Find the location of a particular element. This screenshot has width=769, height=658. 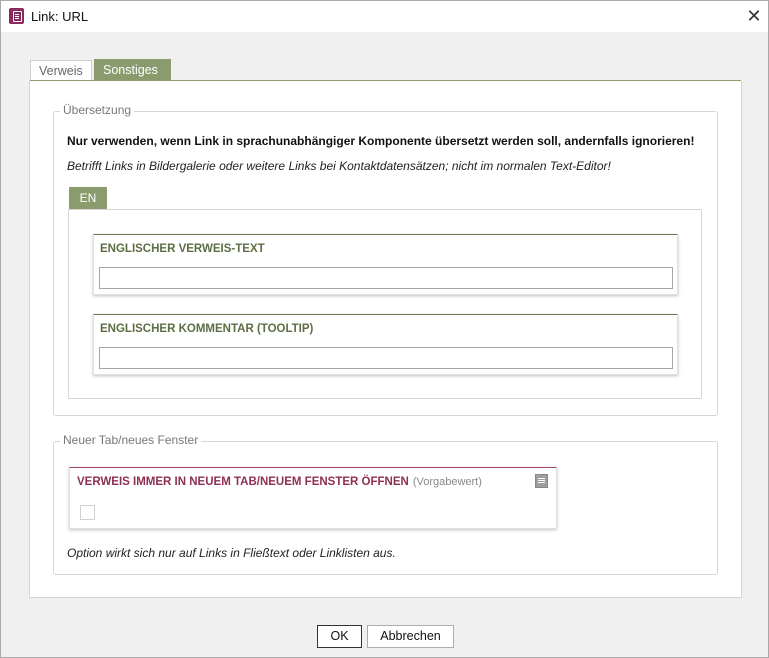

english-link-text-label: ENGLISCHER VERWEIS-TEXT is located at coordinates (182, 249).